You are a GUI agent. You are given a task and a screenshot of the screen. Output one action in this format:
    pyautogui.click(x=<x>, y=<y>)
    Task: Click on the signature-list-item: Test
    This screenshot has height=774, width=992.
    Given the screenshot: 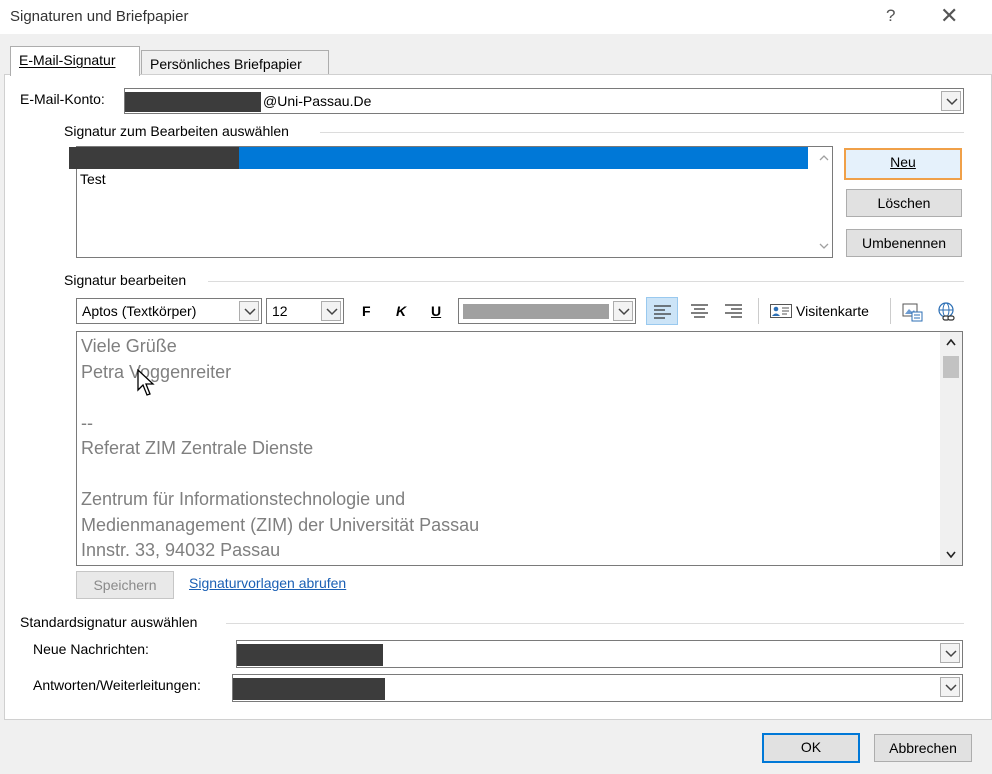 What is the action you would take?
    pyautogui.click(x=93, y=179)
    